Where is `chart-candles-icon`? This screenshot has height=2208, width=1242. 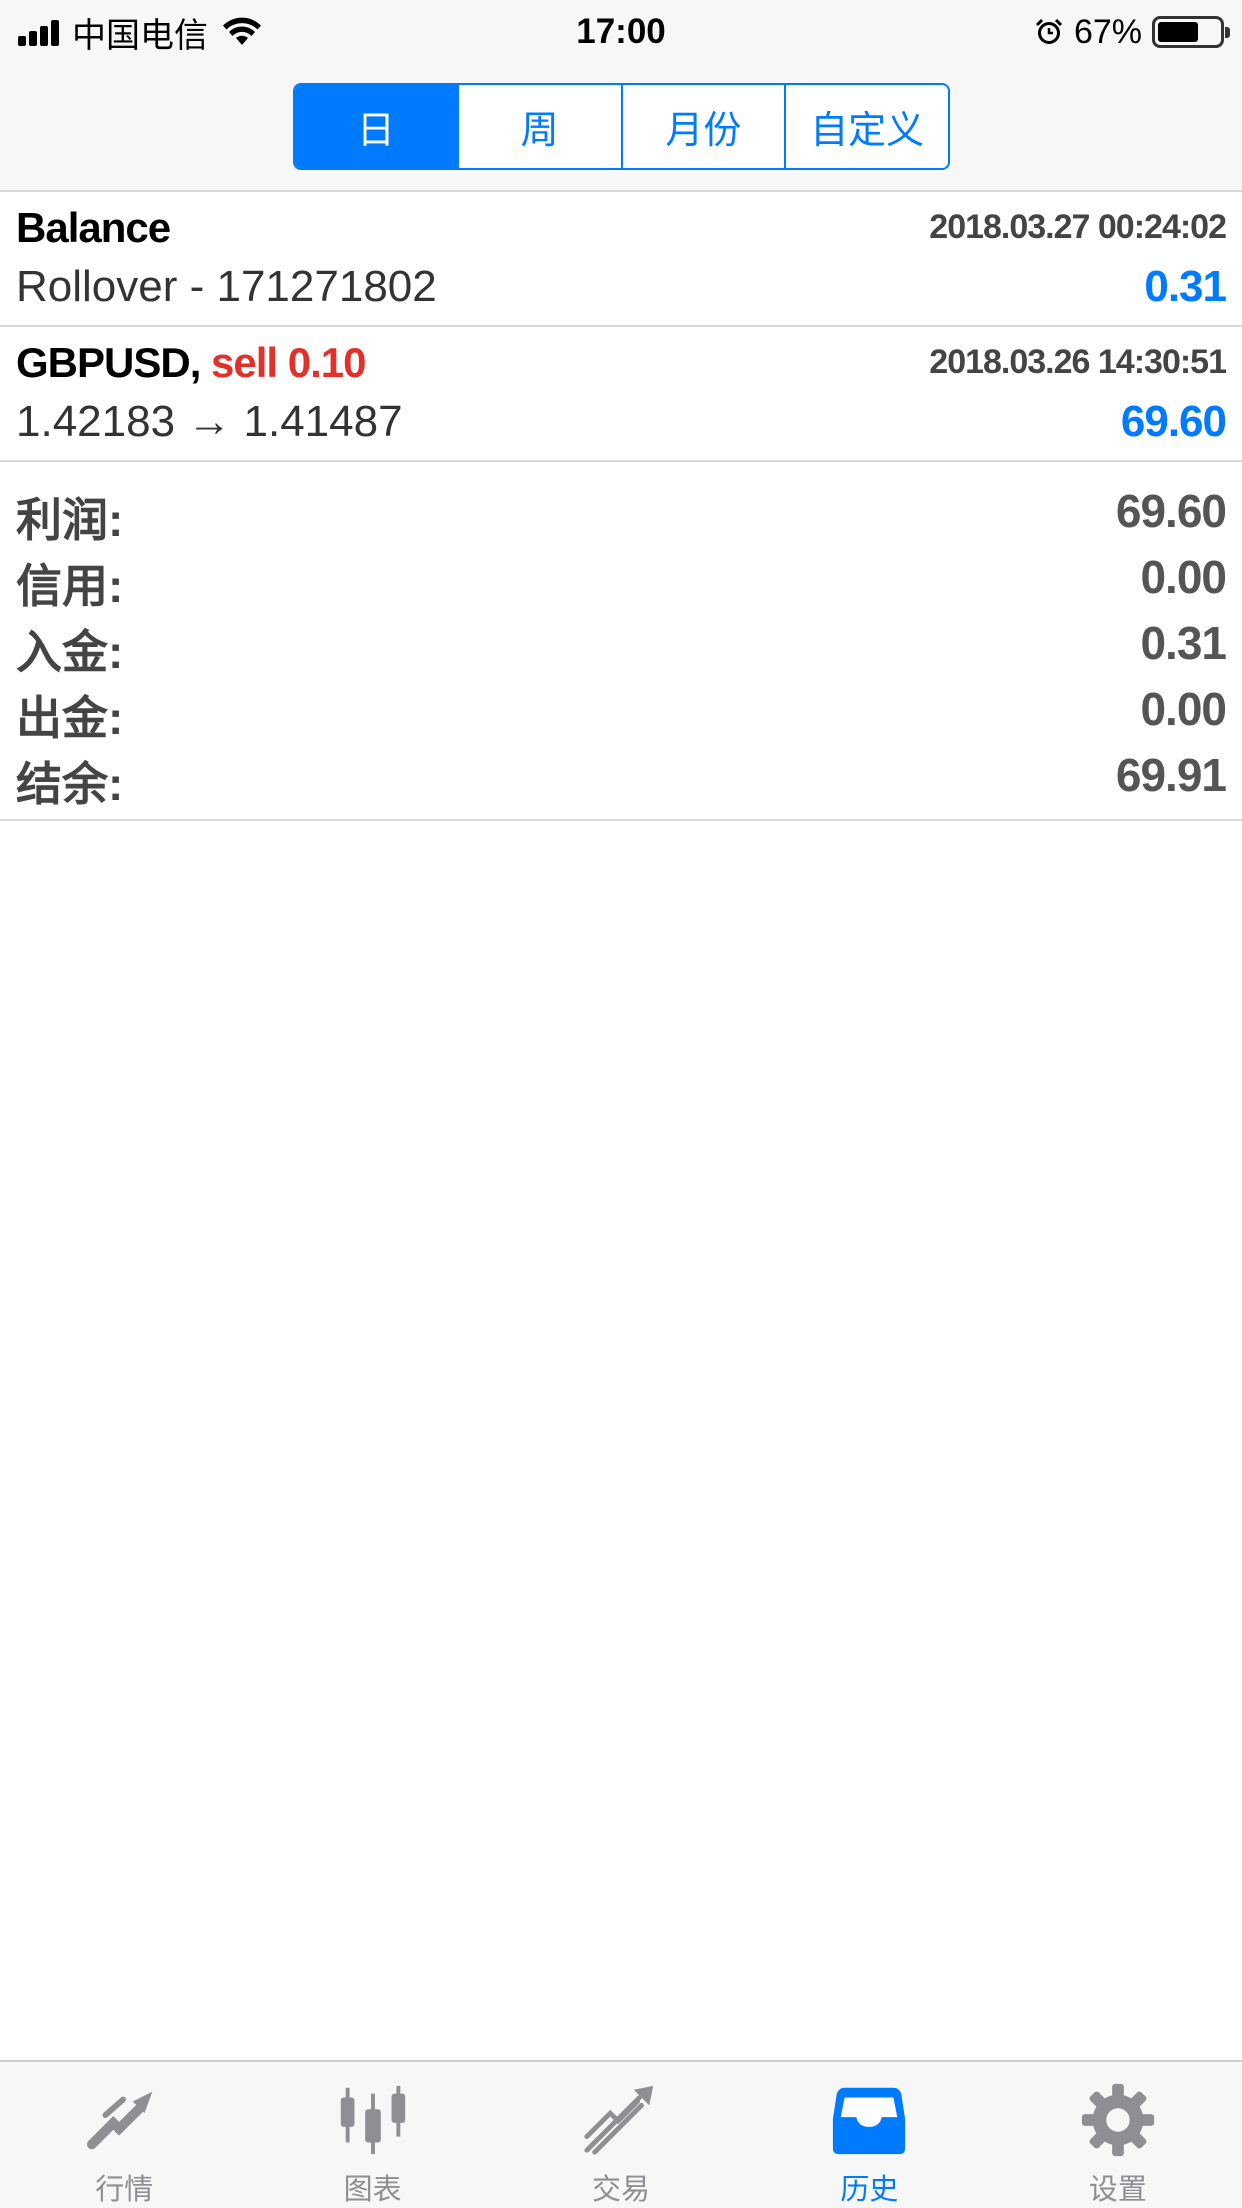 chart-candles-icon is located at coordinates (372, 2120).